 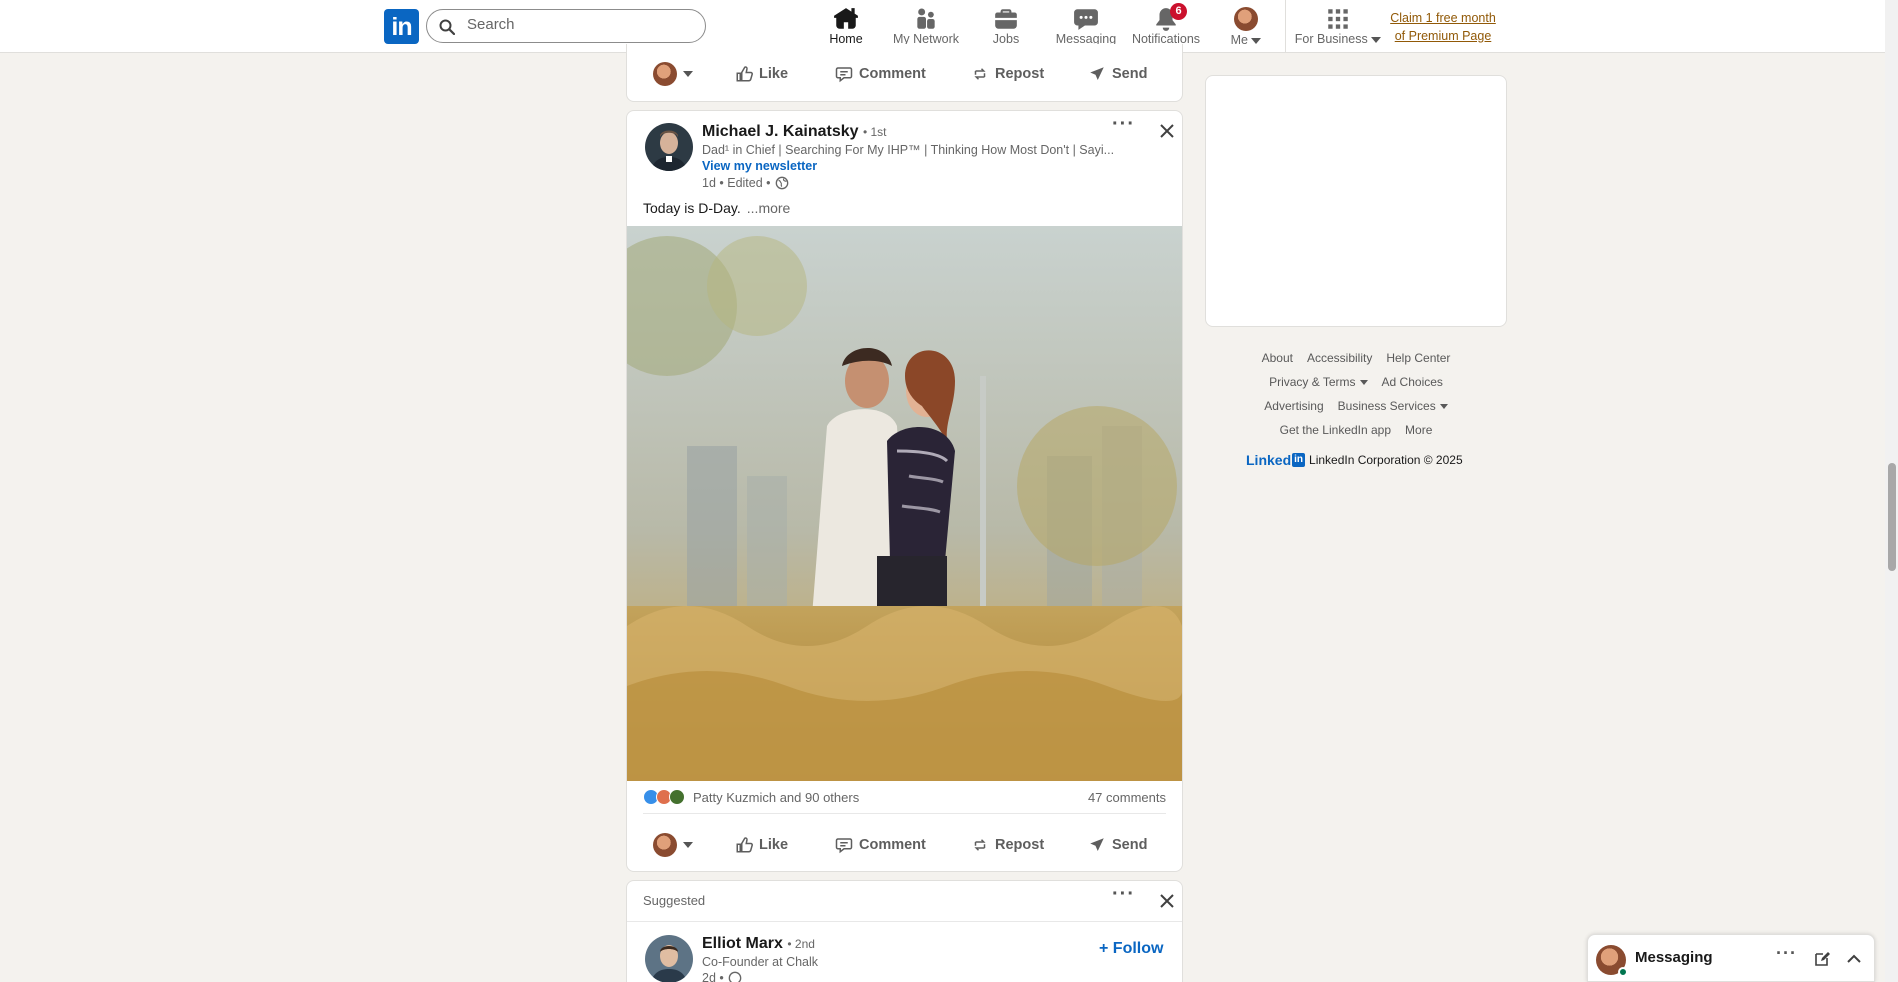 What do you see at coordinates (781, 183) in the screenshot?
I see `globe-icon` at bounding box center [781, 183].